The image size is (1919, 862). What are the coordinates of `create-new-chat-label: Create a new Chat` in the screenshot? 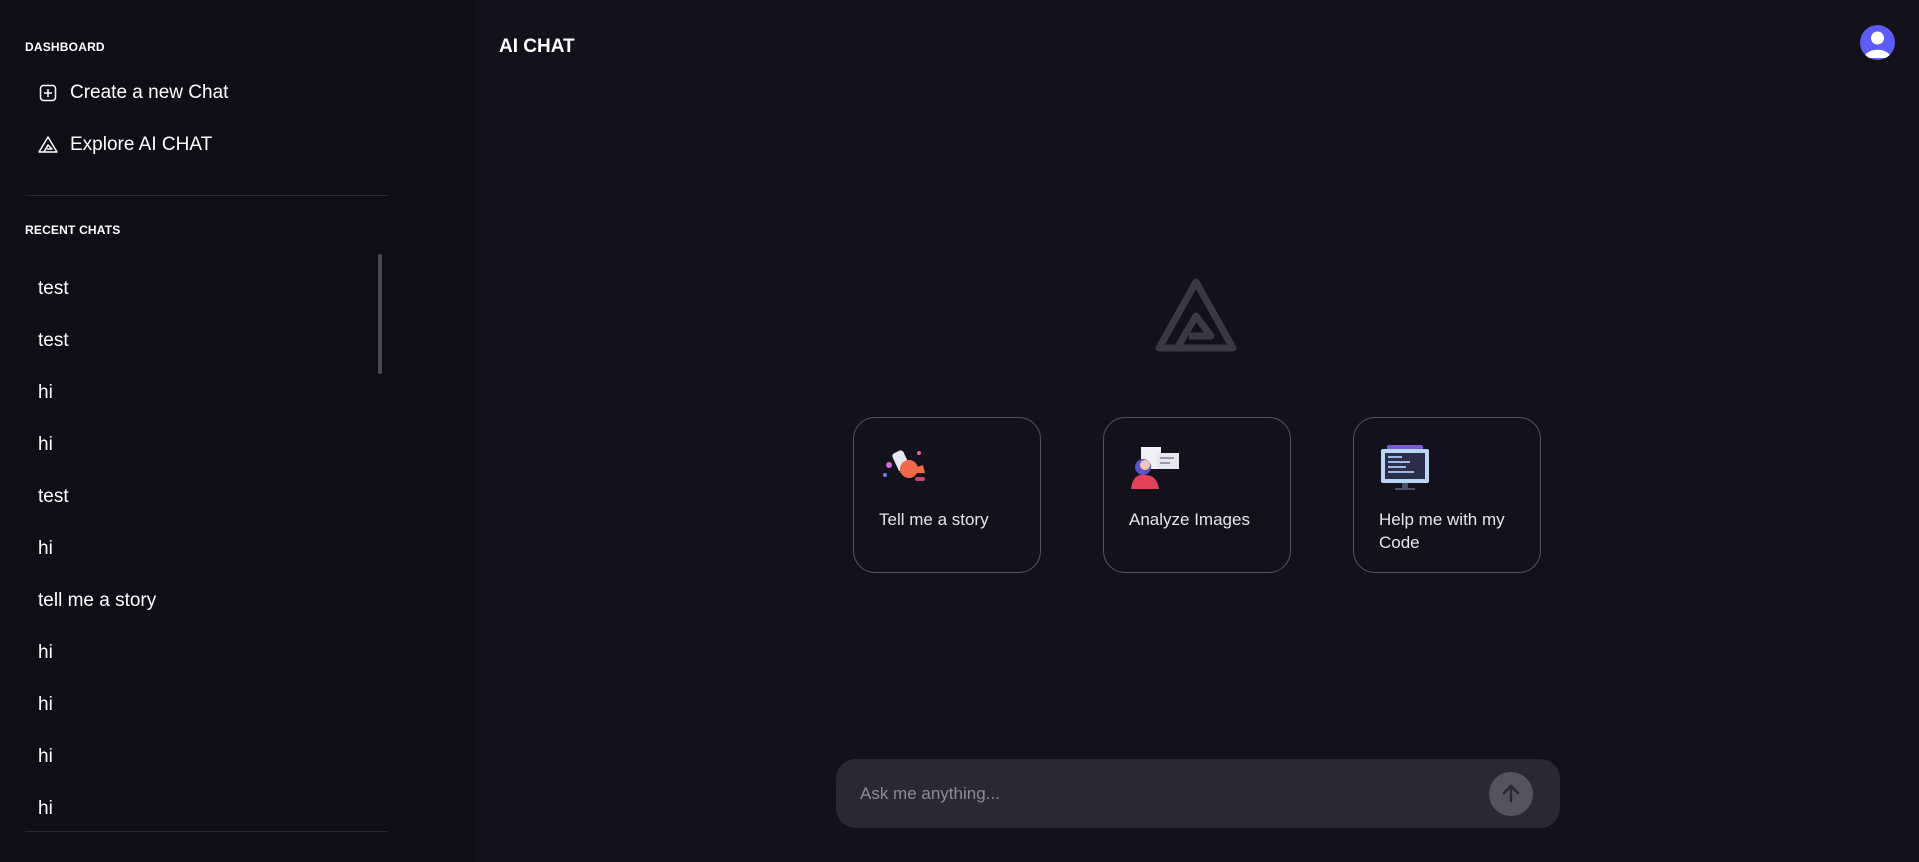 It's located at (149, 92).